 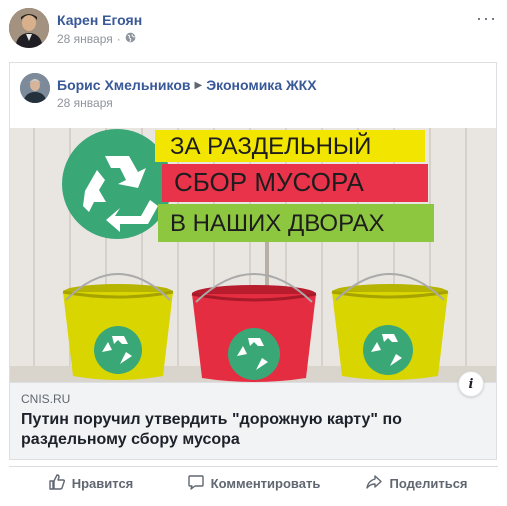 I want to click on post-date: 28 января, so click(x=85, y=39).